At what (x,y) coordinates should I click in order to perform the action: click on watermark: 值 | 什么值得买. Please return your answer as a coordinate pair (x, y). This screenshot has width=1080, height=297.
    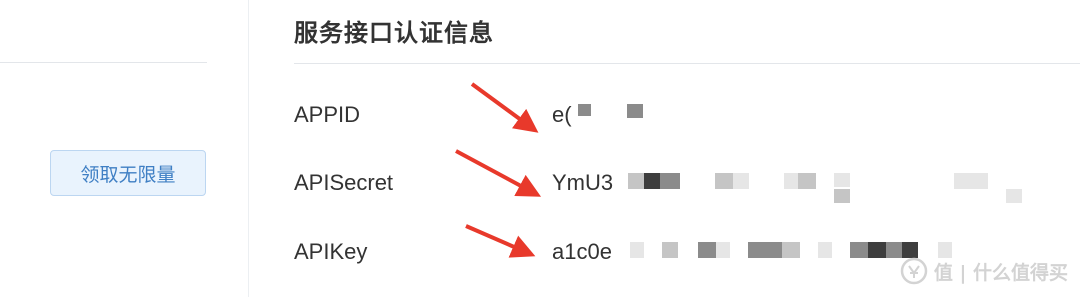
    Looking at the image, I should click on (984, 271).